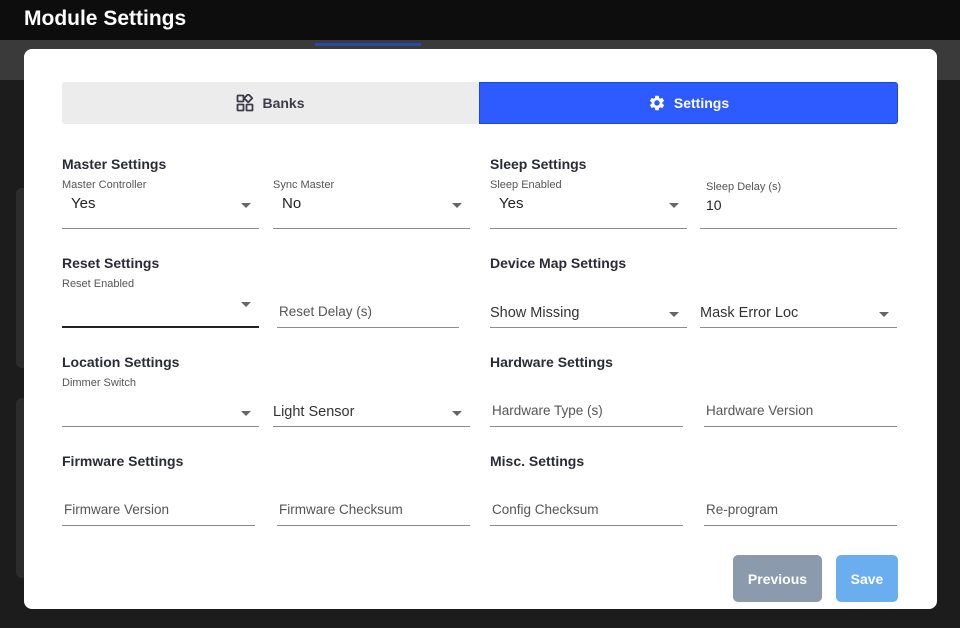  Describe the element at coordinates (371, 402) in the screenshot. I see `light-sensor-select: Light Sensor` at that location.